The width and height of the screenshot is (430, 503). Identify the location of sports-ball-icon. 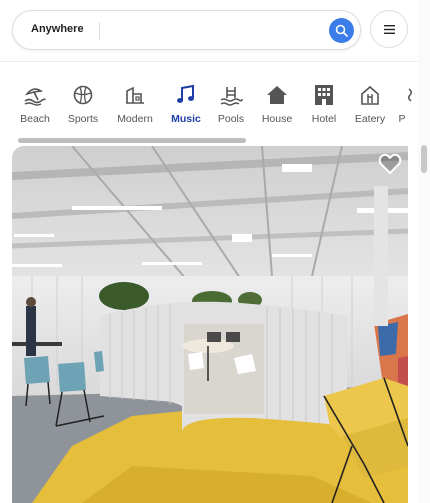
(83, 95).